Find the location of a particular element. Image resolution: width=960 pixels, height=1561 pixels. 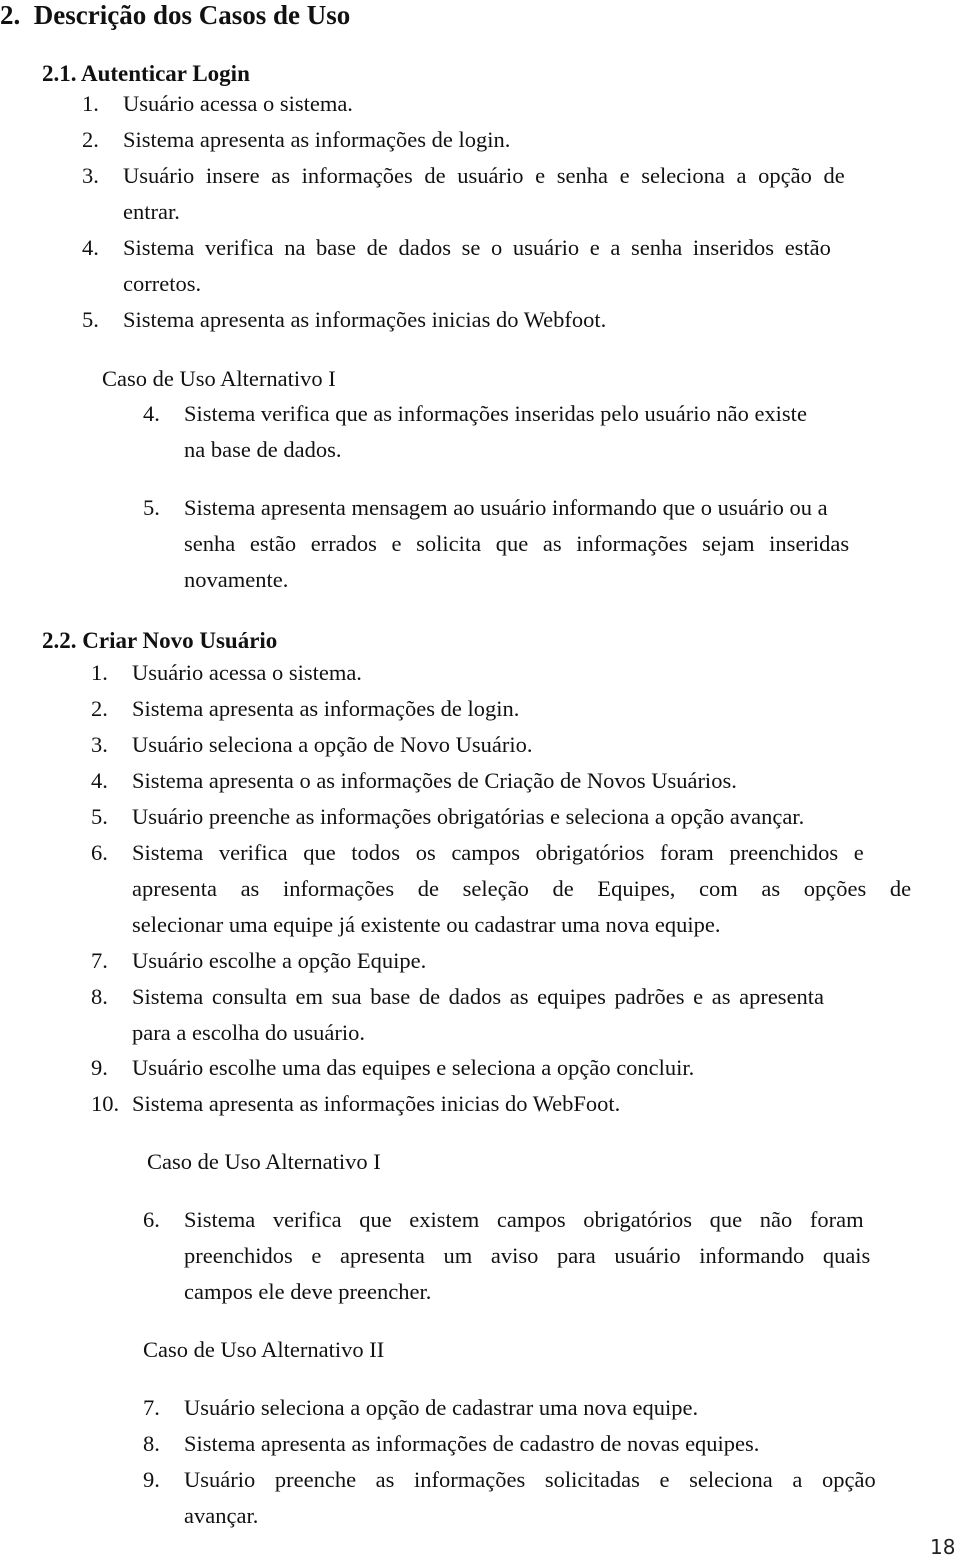

section-title: Autenticar Login is located at coordinates (165, 73).